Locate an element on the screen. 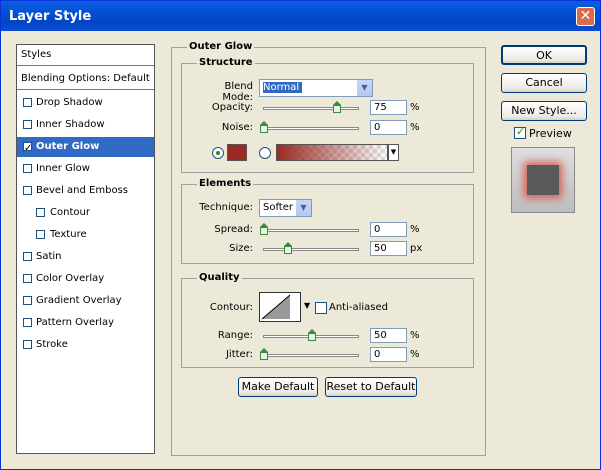 Image resolution: width=601 pixels, height=470 pixels. solid-color-radio is located at coordinates (218, 153).